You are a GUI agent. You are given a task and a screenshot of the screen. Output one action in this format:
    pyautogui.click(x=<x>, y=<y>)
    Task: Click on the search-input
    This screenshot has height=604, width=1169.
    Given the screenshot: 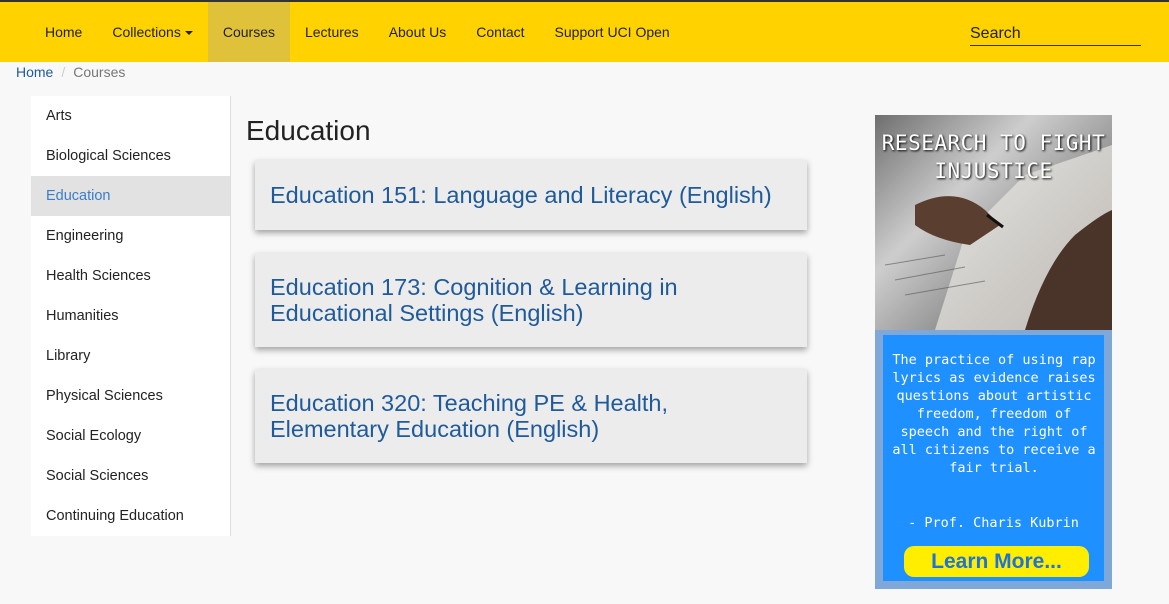 What is the action you would take?
    pyautogui.click(x=1055, y=34)
    